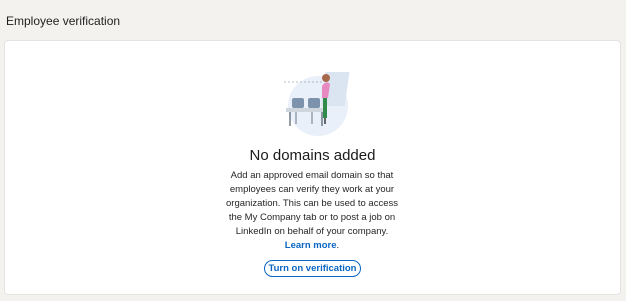 This screenshot has height=301, width=626. What do you see at coordinates (63, 21) in the screenshot?
I see `section-title: Employee verification` at bounding box center [63, 21].